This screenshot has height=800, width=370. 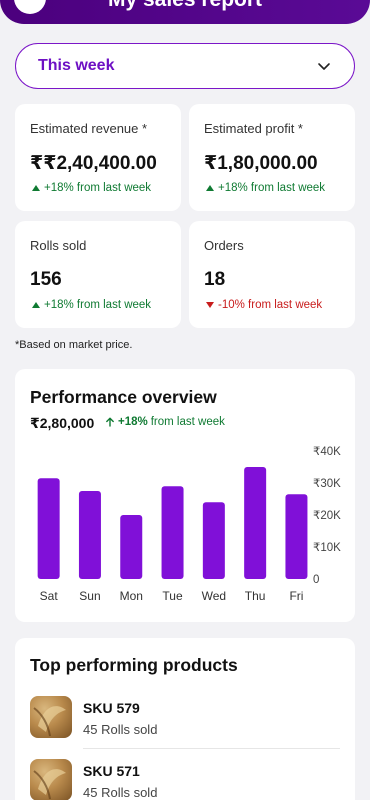 What do you see at coordinates (255, 596) in the screenshot?
I see `x-tick-label: Thu` at bounding box center [255, 596].